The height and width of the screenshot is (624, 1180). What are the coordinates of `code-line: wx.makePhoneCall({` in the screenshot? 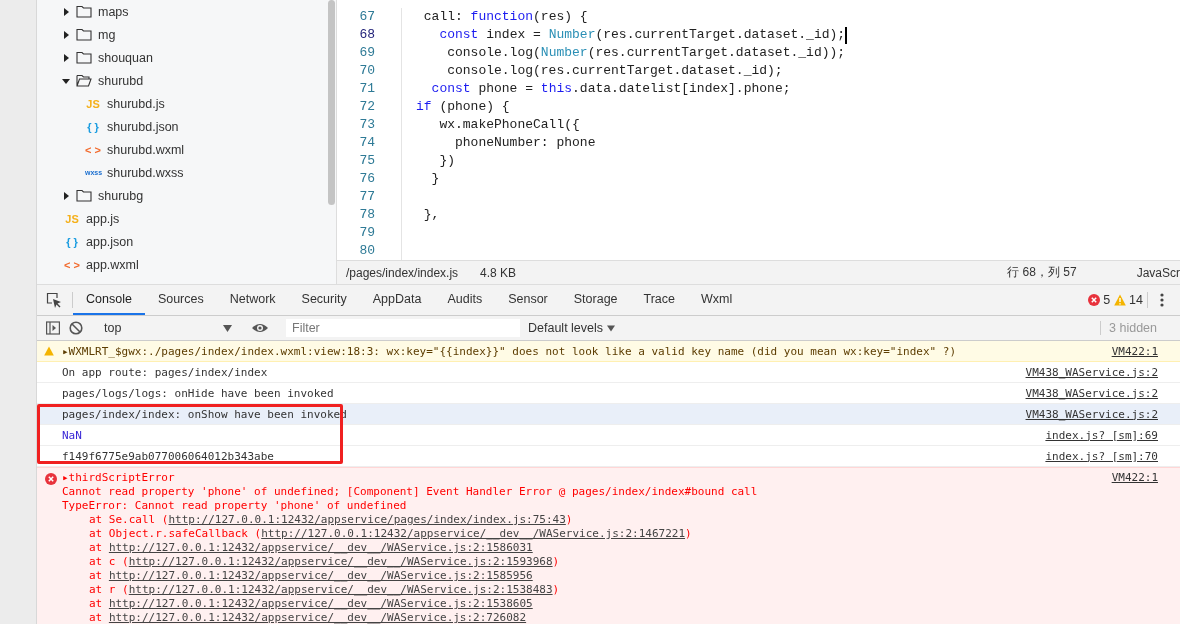 It's located at (509, 125).